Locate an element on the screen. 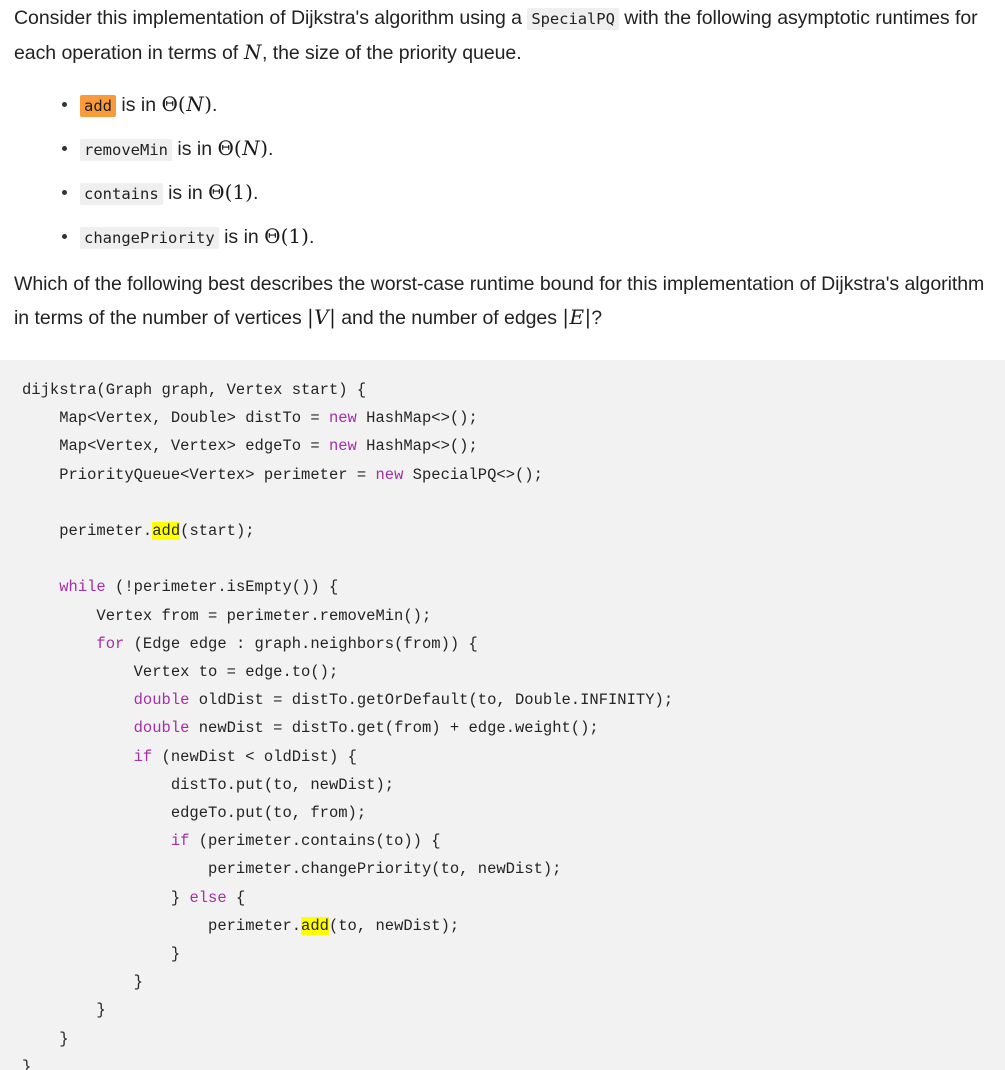 The width and height of the screenshot is (1005, 1070). math-complexity-3: Θ(1) is located at coordinates (286, 236).